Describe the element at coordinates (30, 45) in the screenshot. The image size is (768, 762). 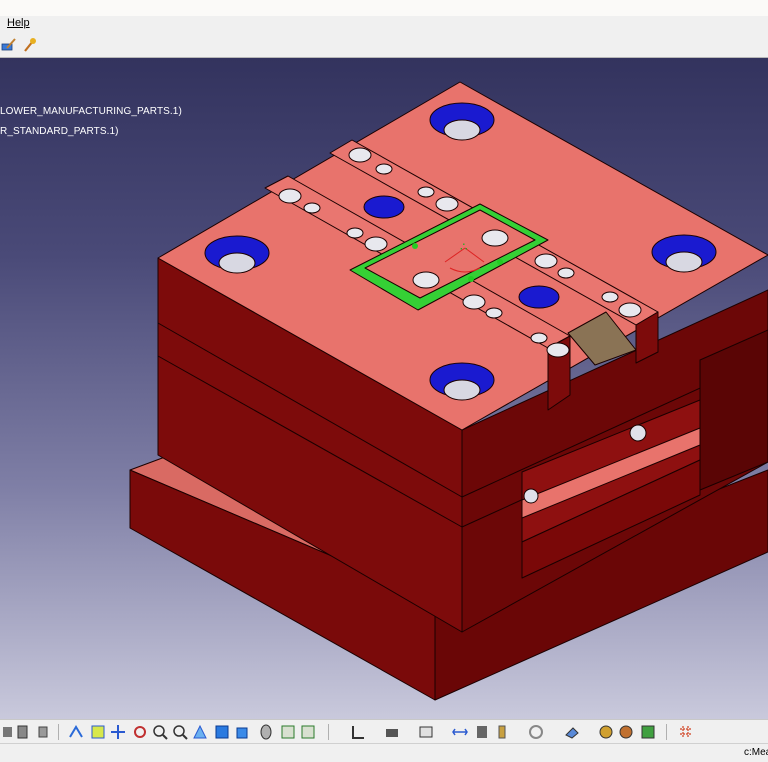
I see `paint-icon` at that location.